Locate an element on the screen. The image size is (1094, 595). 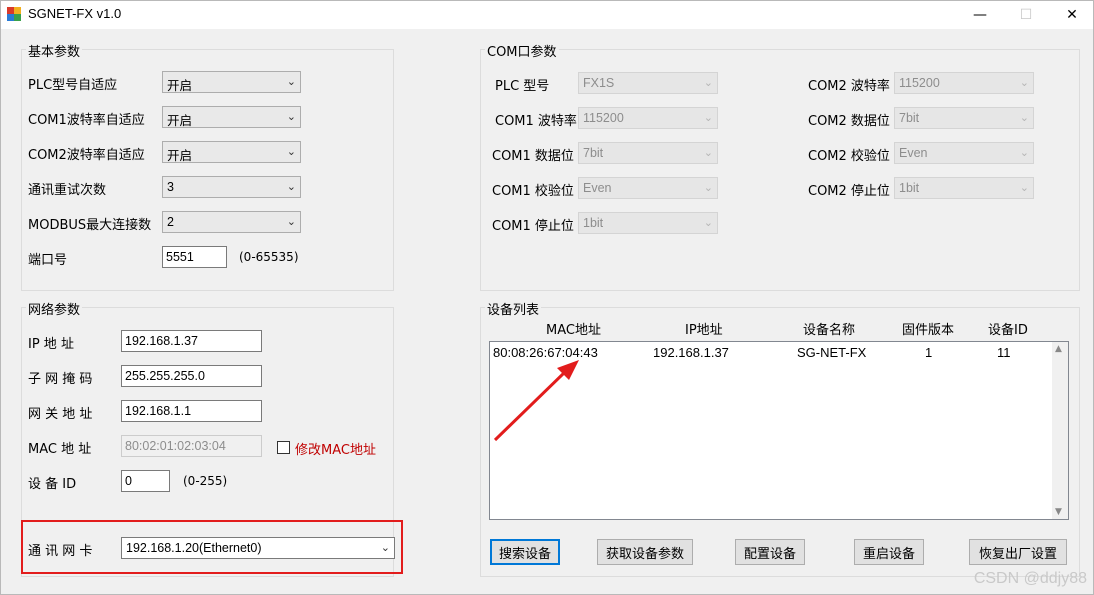
modbus-value: 2 is located at coordinates (170, 222).